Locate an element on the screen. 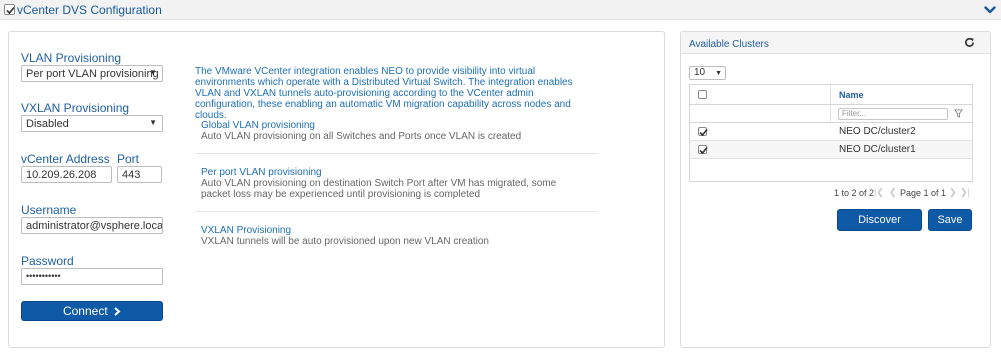 The image size is (1001, 358). table-row: NEO DC/cluster2 is located at coordinates (831, 132).